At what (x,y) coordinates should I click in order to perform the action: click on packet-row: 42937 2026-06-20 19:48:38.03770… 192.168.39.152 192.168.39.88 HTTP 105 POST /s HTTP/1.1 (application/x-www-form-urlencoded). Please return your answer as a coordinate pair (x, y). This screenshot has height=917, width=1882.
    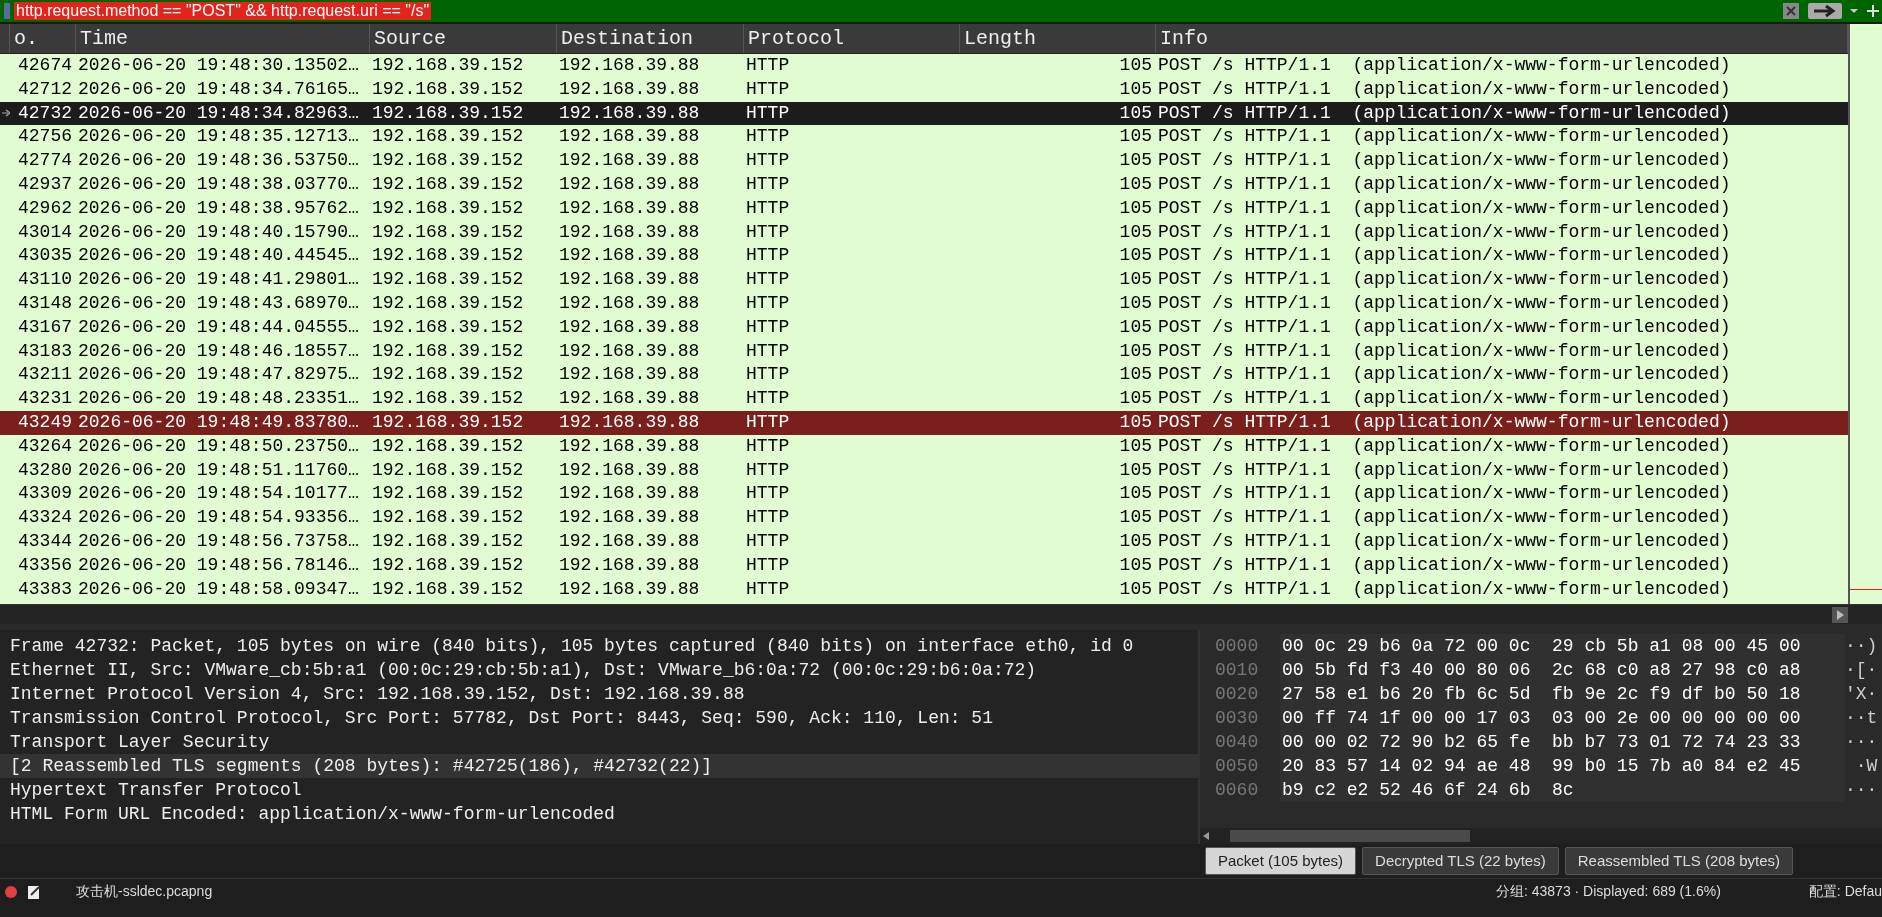
    Looking at the image, I should click on (924, 185).